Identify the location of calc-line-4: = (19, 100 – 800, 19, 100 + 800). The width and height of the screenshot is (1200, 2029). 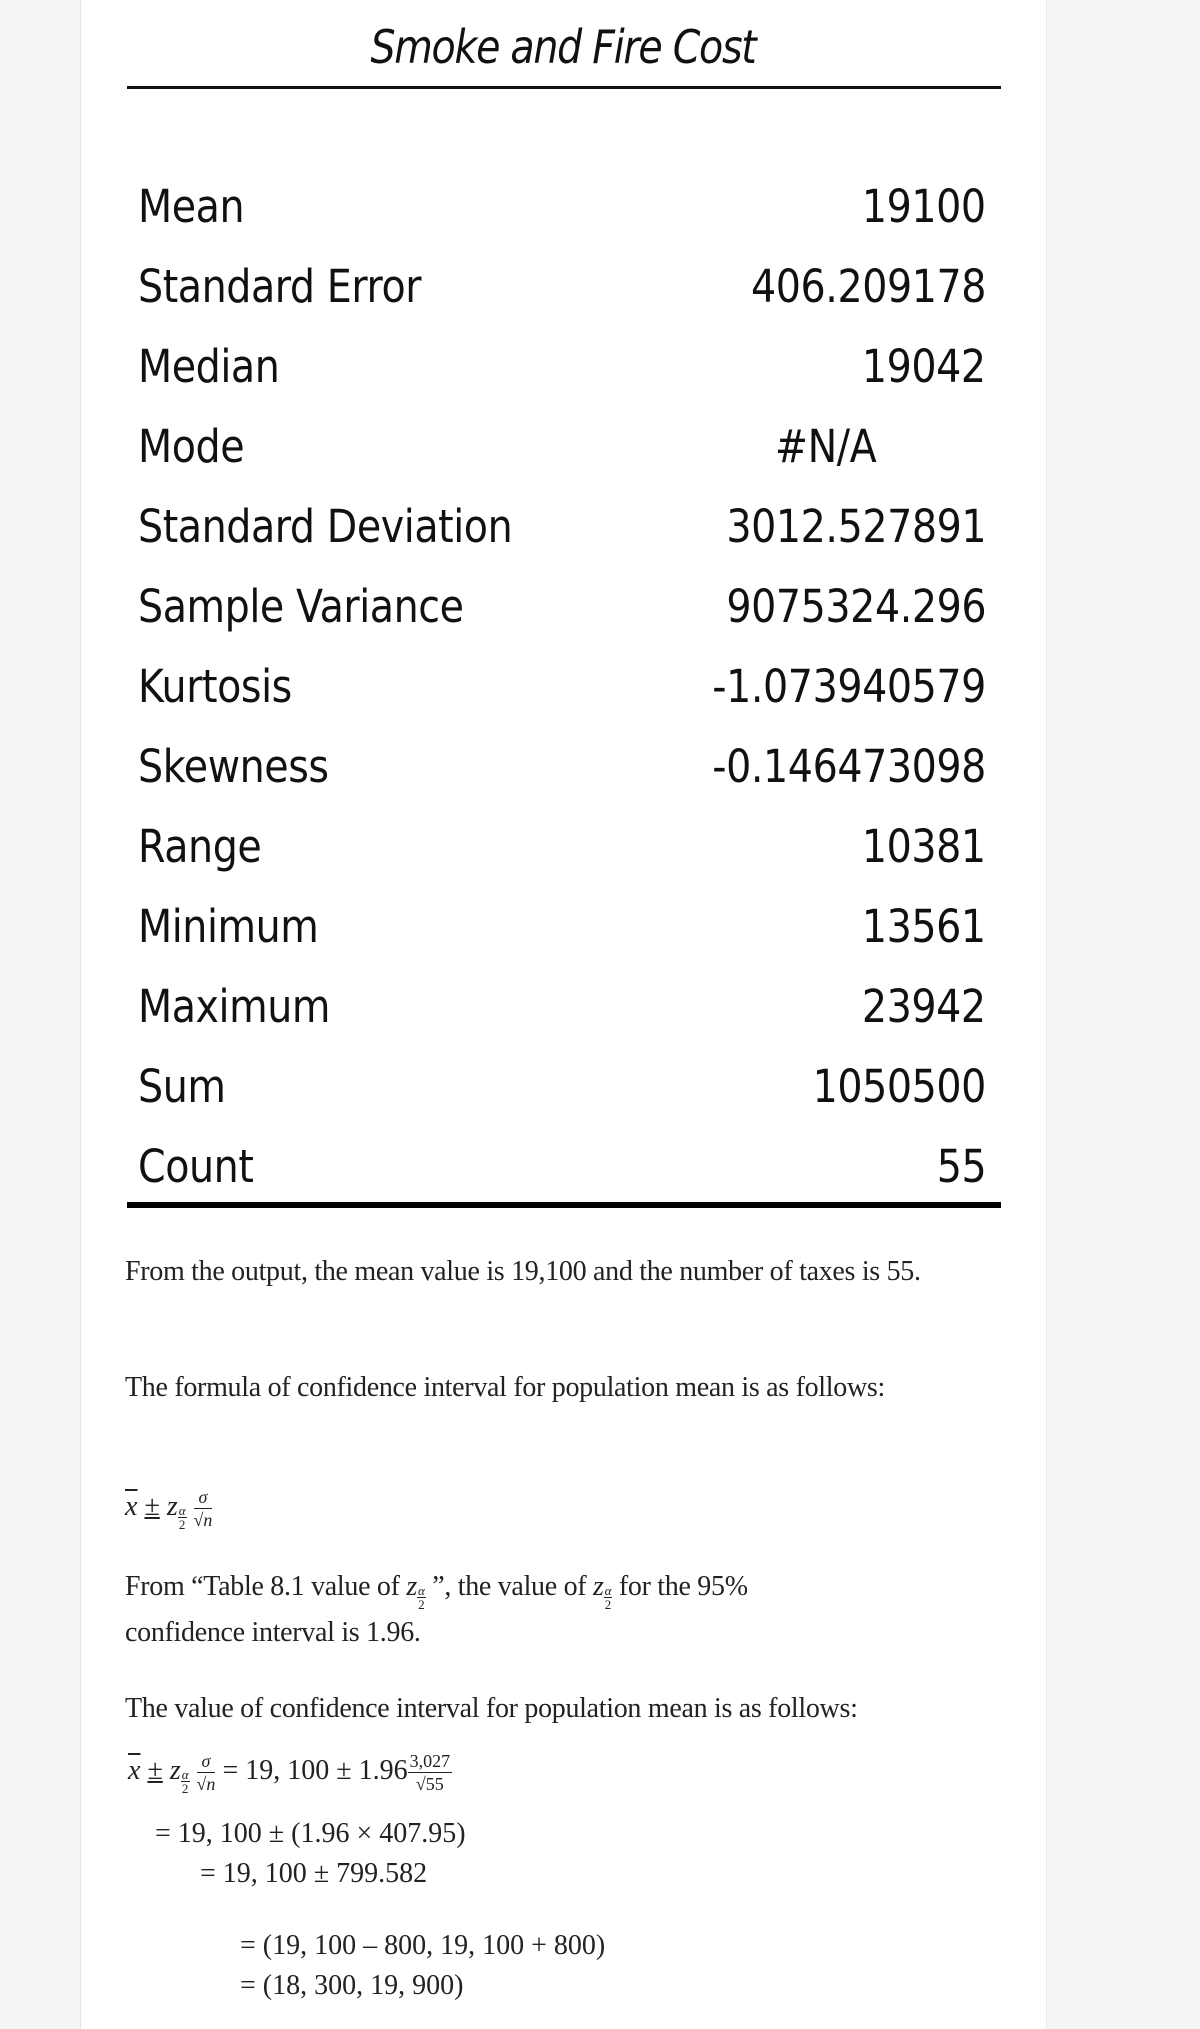
(423, 1945).